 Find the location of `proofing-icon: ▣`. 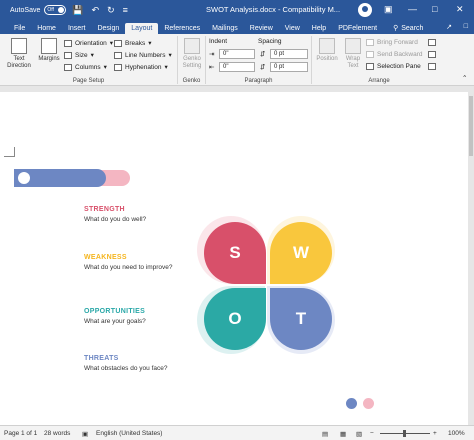

proofing-icon: ▣ is located at coordinates (85, 434).